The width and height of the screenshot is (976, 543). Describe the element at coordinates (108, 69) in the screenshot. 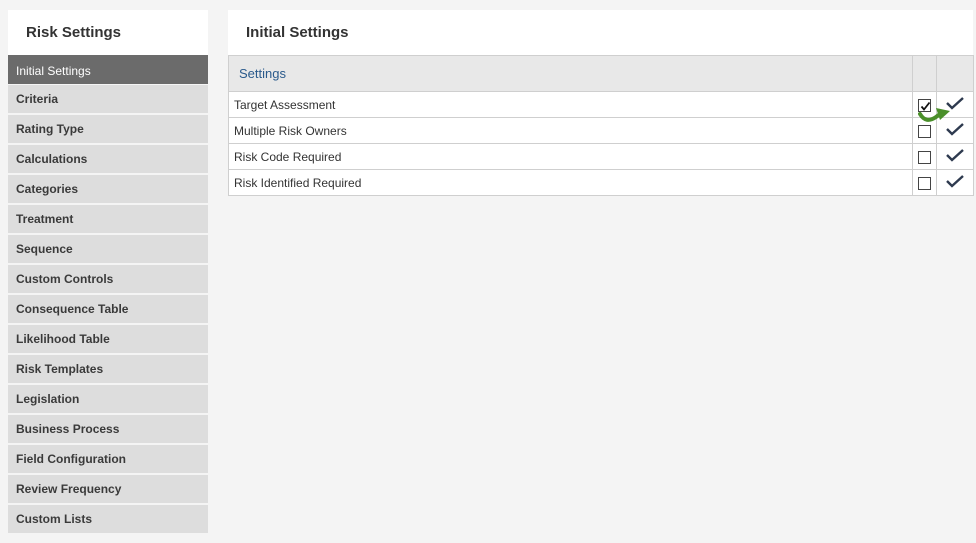

I see `sidebar-item-initial-settings: Initial Settings` at that location.